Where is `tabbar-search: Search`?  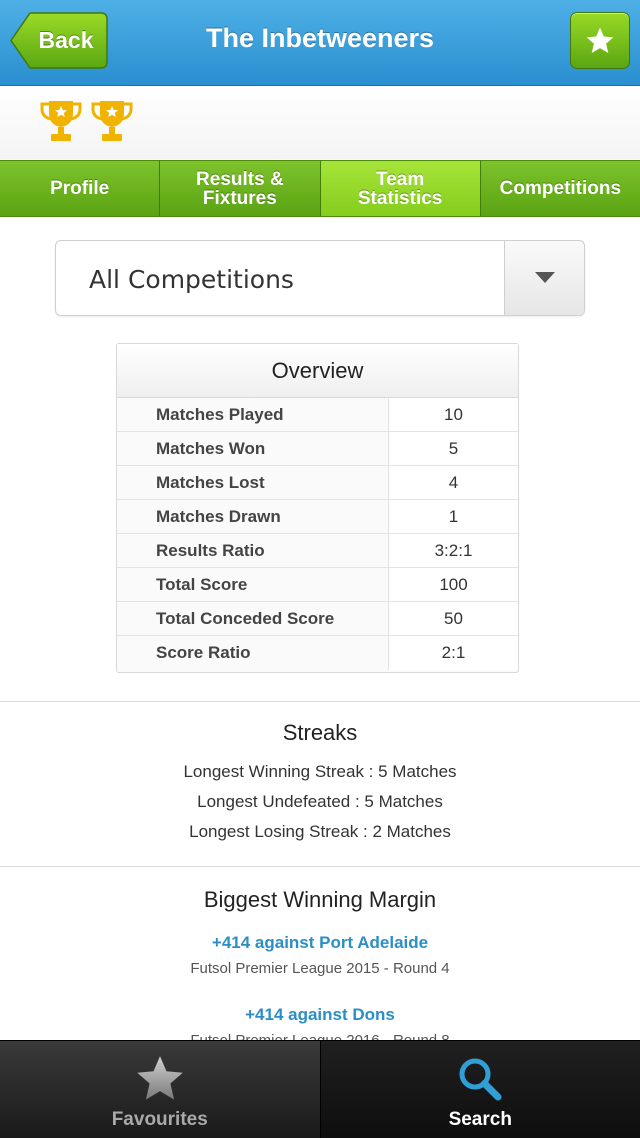
tabbar-search: Search is located at coordinates (480, 1089).